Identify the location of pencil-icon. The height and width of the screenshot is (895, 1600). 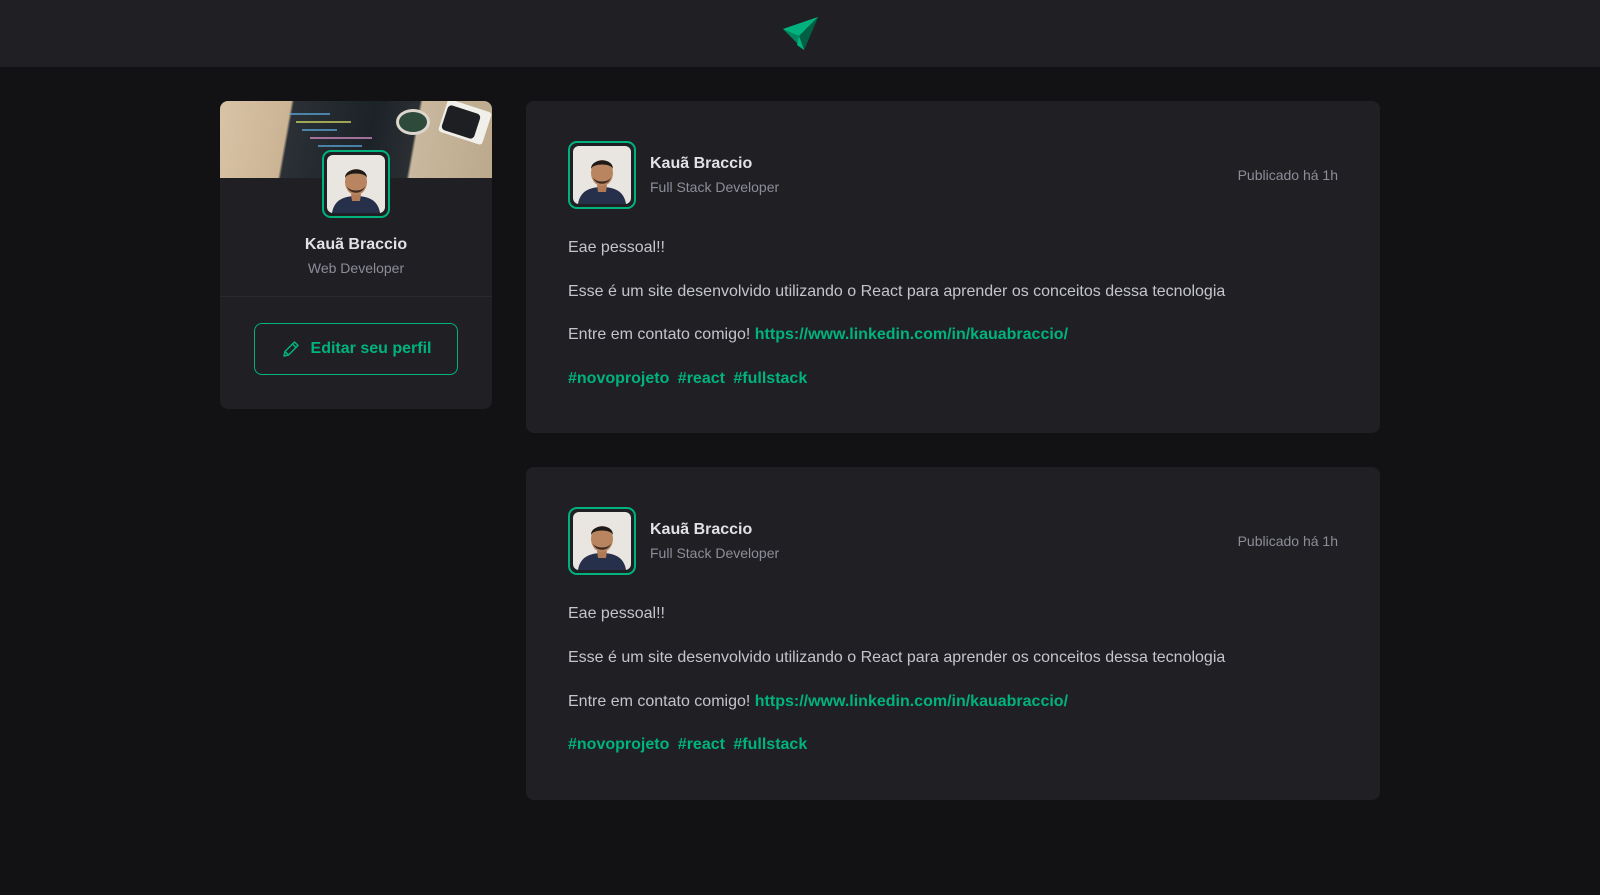
(290, 349).